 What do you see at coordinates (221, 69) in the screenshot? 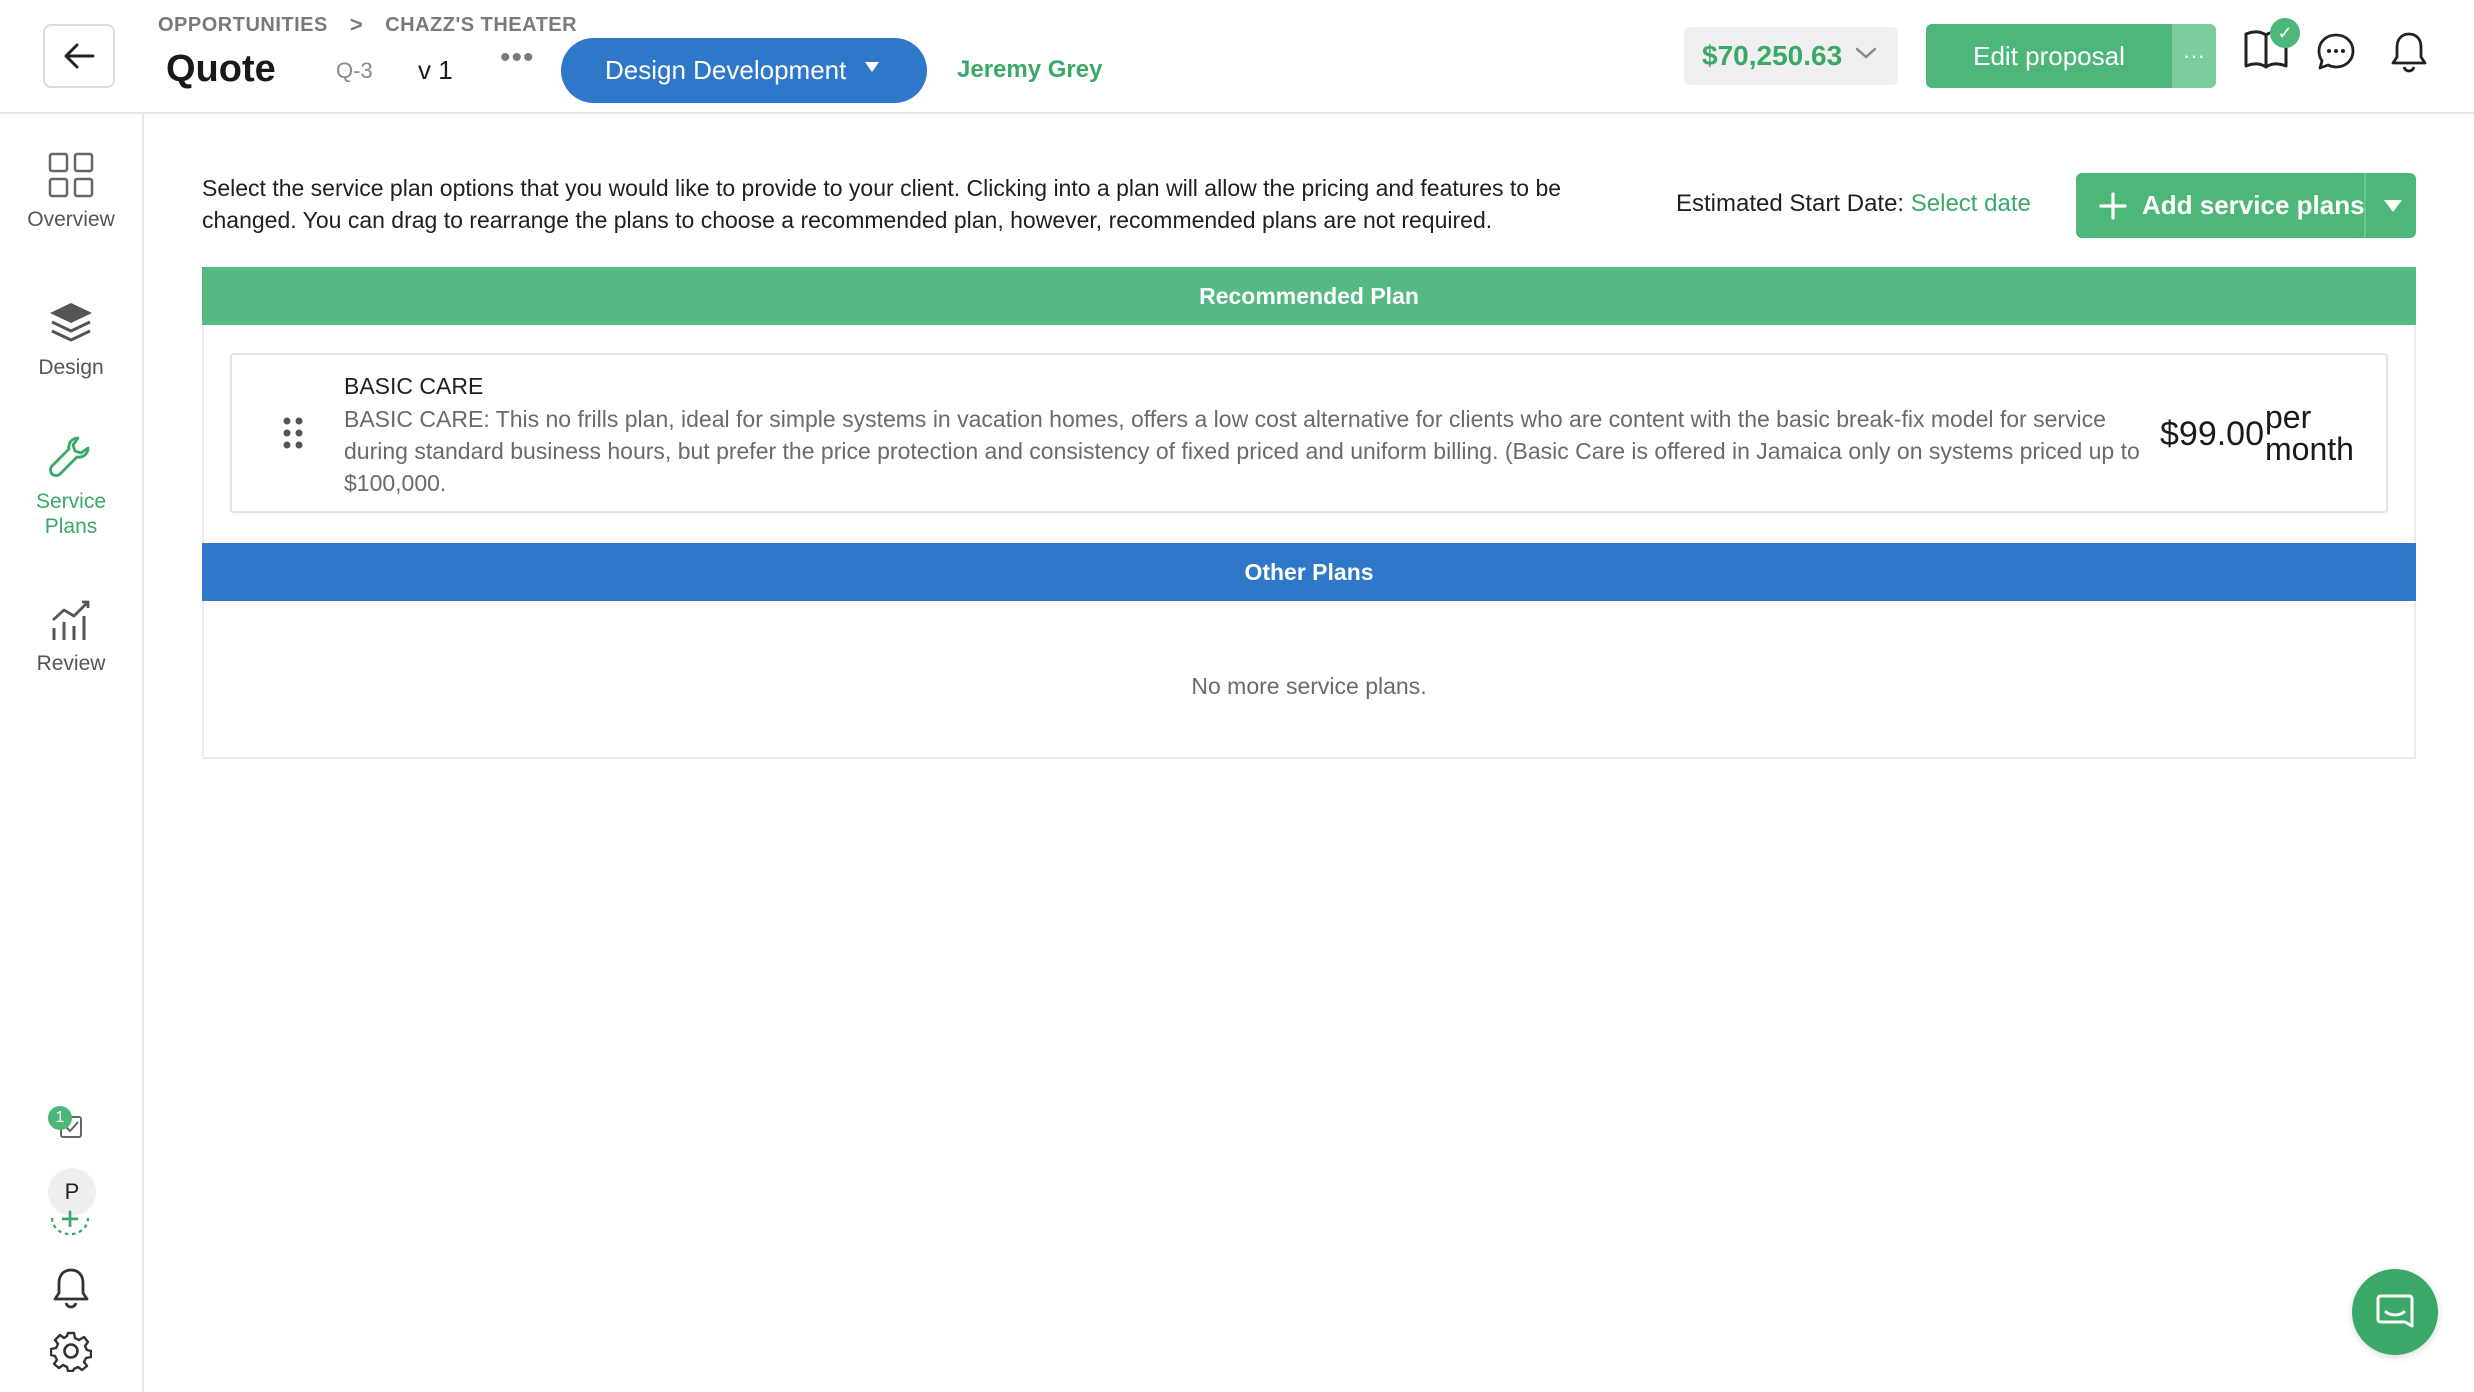
I see `page-title: Quote` at bounding box center [221, 69].